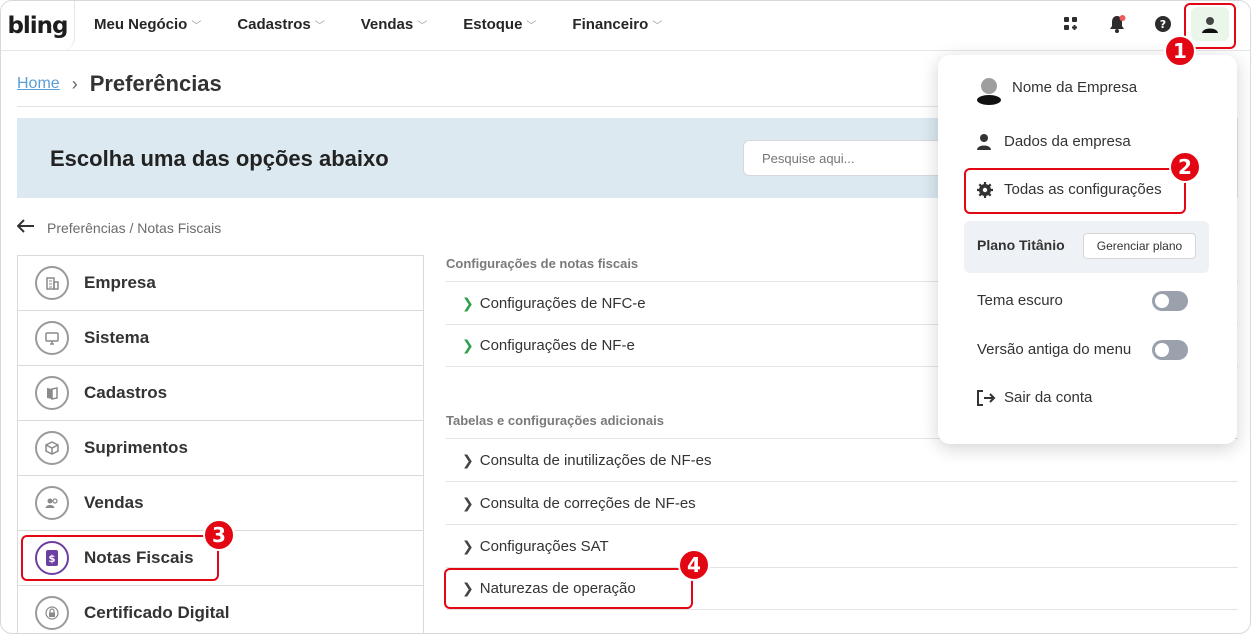 This screenshot has height=634, width=1251. What do you see at coordinates (842, 459) in the screenshot?
I see `list-item-inutilizacoes: ❯ Consulta de inutilizações de NF-es` at bounding box center [842, 459].